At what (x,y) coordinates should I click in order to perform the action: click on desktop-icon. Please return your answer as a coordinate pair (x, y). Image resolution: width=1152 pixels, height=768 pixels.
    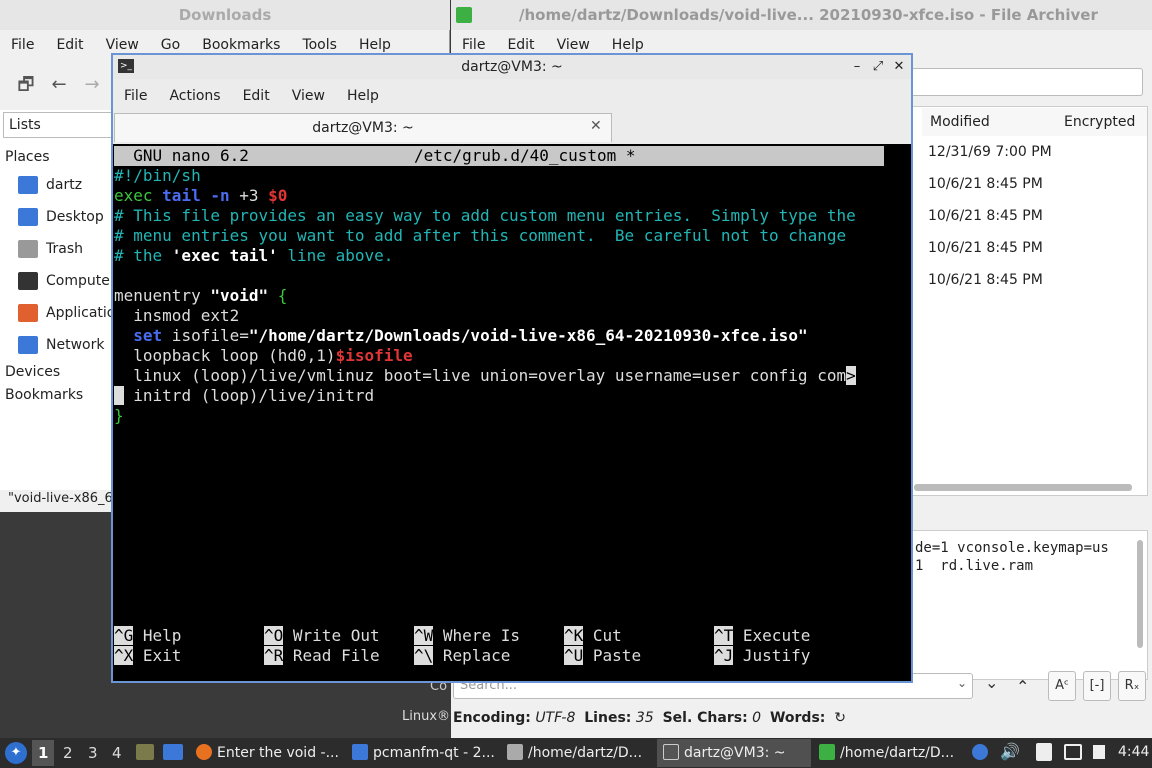
    Looking at the image, I should click on (28, 217).